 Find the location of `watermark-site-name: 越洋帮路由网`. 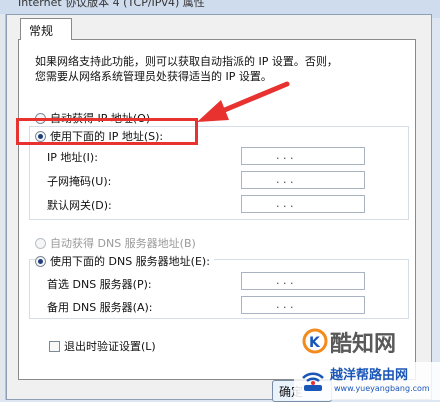

watermark-site-name: 越洋帮路由网 is located at coordinates (369, 375).